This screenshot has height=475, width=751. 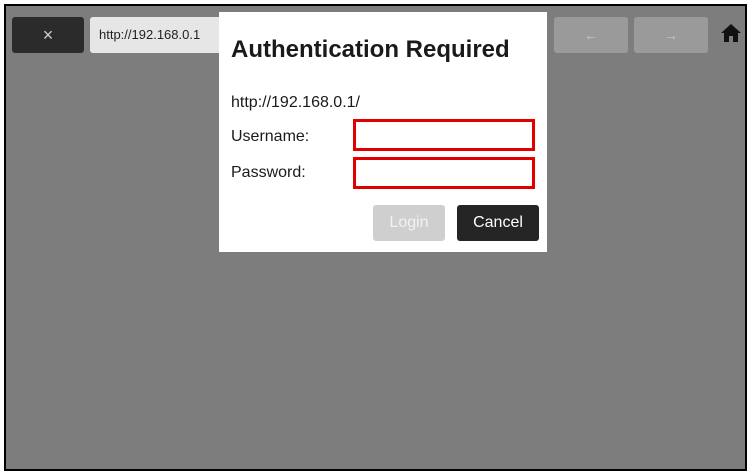 What do you see at coordinates (444, 173) in the screenshot?
I see `password-field` at bounding box center [444, 173].